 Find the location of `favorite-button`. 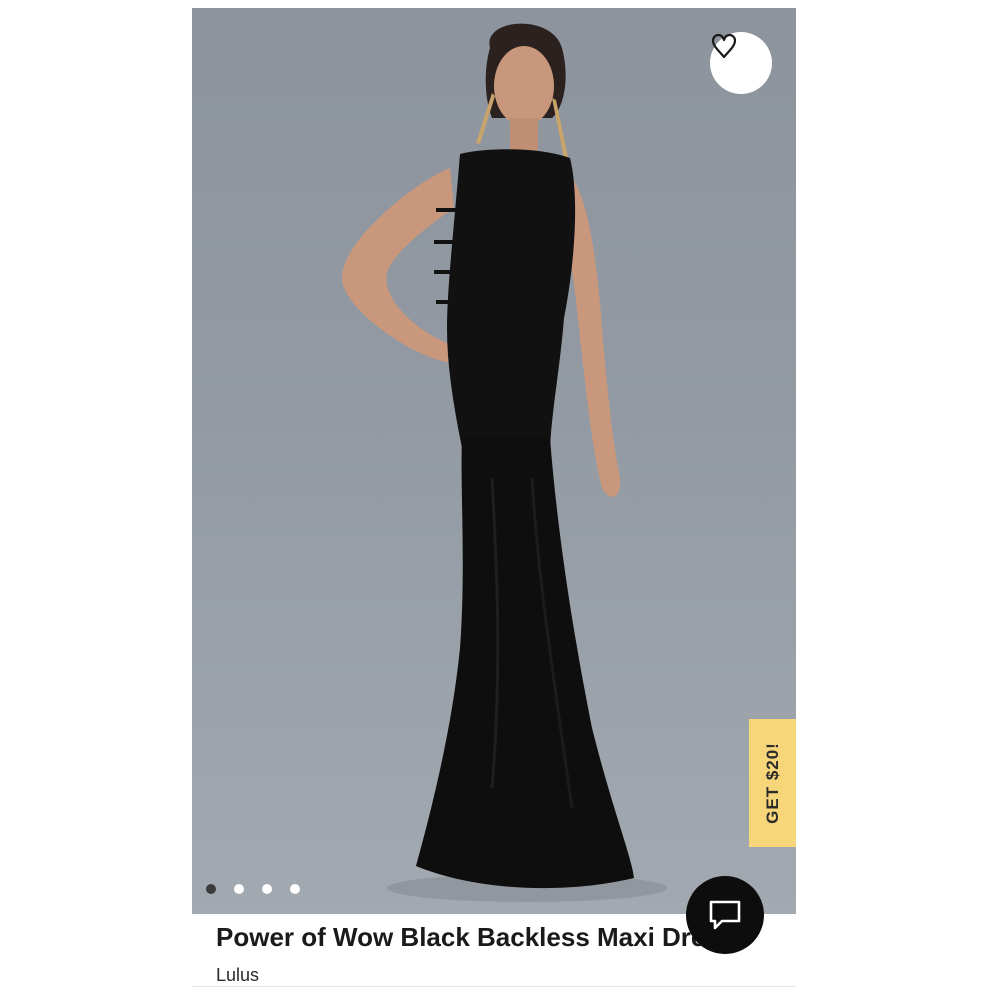

favorite-button is located at coordinates (741, 63).